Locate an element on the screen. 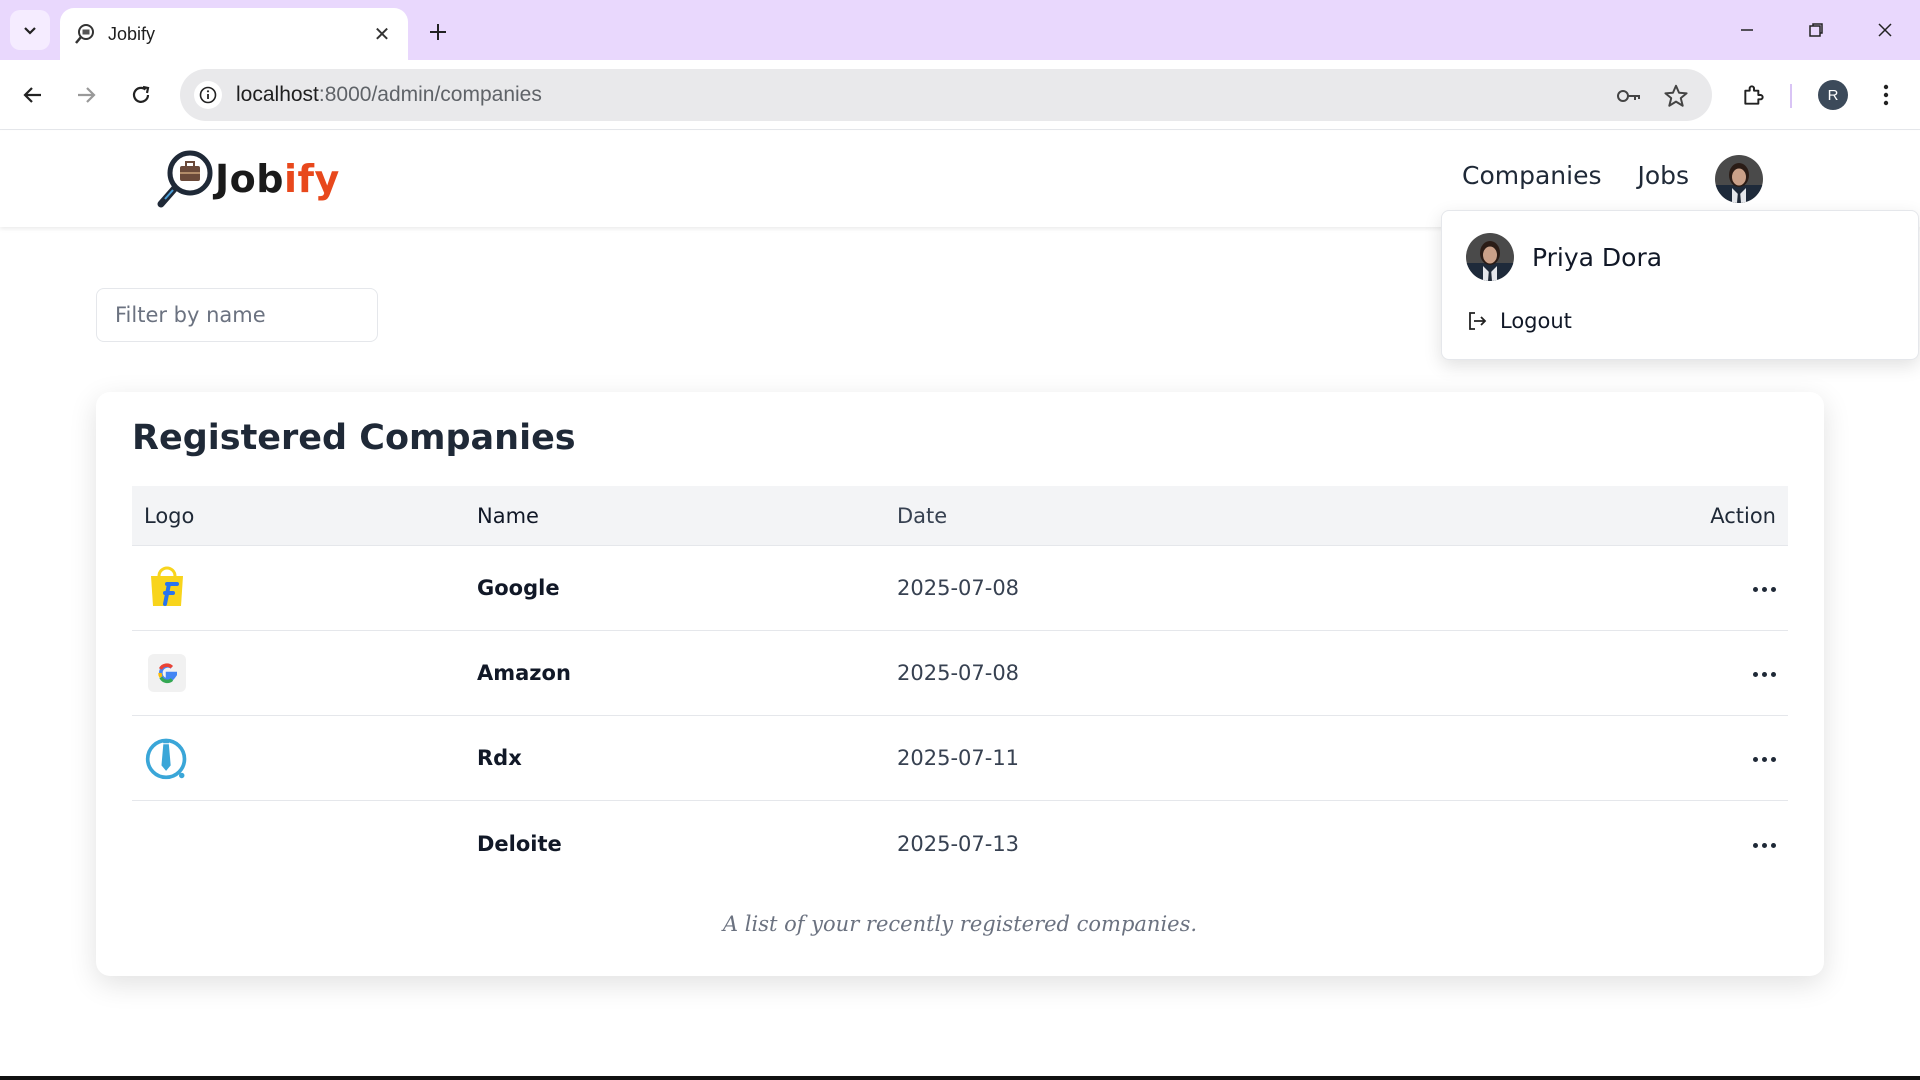  table-row: Deloite 2025-07-13 is located at coordinates (960, 843).